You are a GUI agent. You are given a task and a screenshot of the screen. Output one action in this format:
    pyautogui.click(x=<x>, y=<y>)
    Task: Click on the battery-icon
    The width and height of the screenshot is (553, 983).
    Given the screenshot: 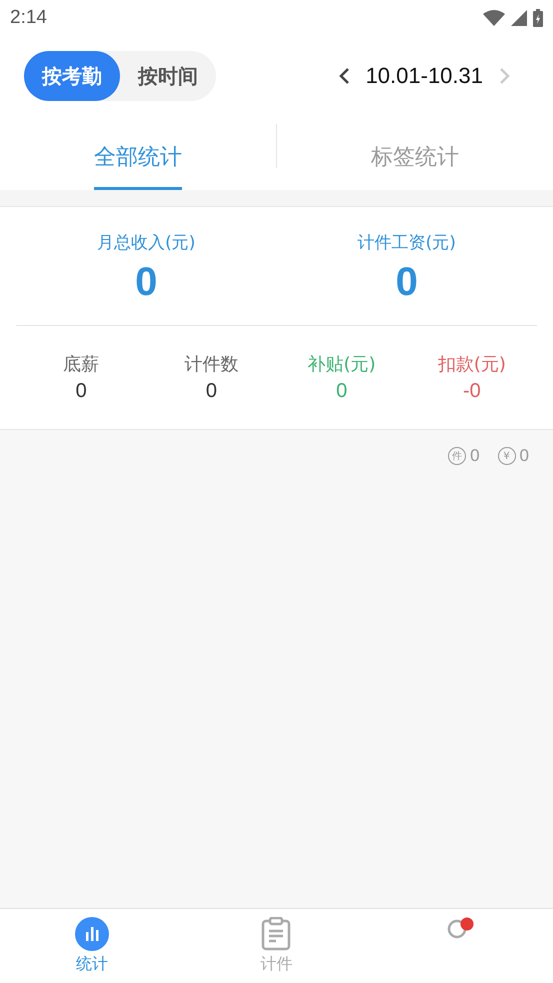 What is the action you would take?
    pyautogui.click(x=538, y=18)
    